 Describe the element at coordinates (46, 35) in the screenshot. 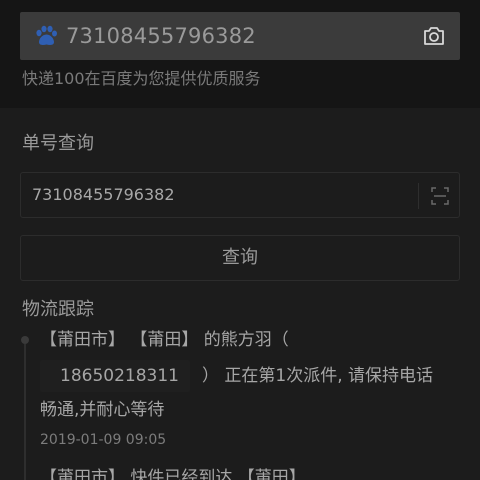

I see `paw-icon` at that location.